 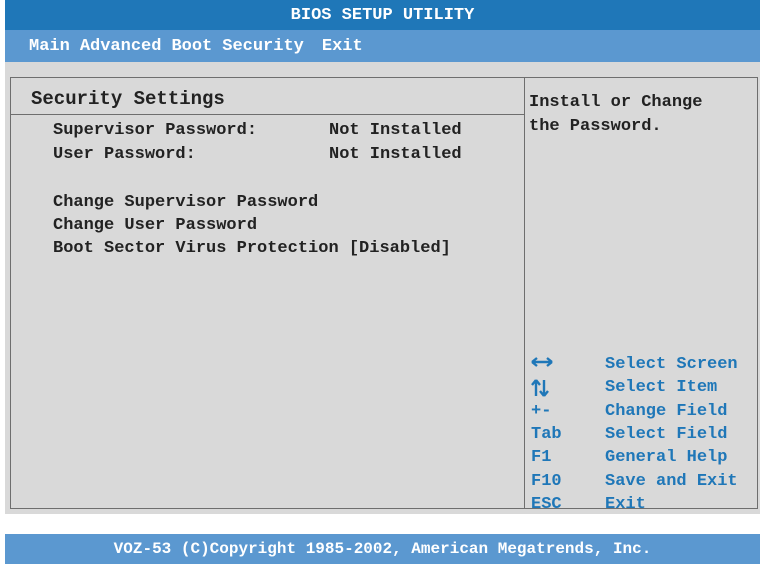 What do you see at coordinates (263, 46) in the screenshot?
I see `menu-item-security: Security` at bounding box center [263, 46].